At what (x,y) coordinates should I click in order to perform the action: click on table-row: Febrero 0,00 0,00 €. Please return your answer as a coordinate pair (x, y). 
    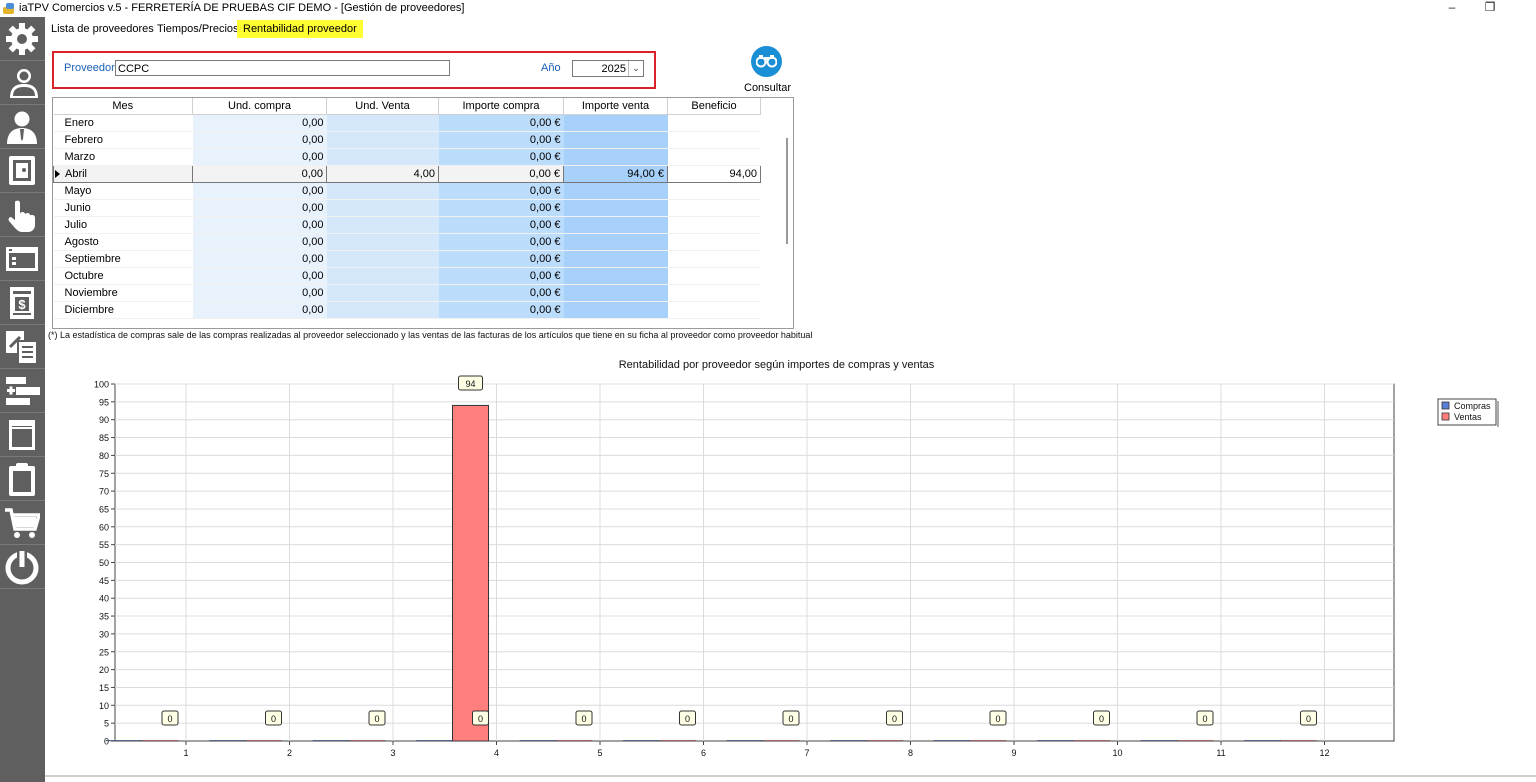
    Looking at the image, I should click on (407, 140).